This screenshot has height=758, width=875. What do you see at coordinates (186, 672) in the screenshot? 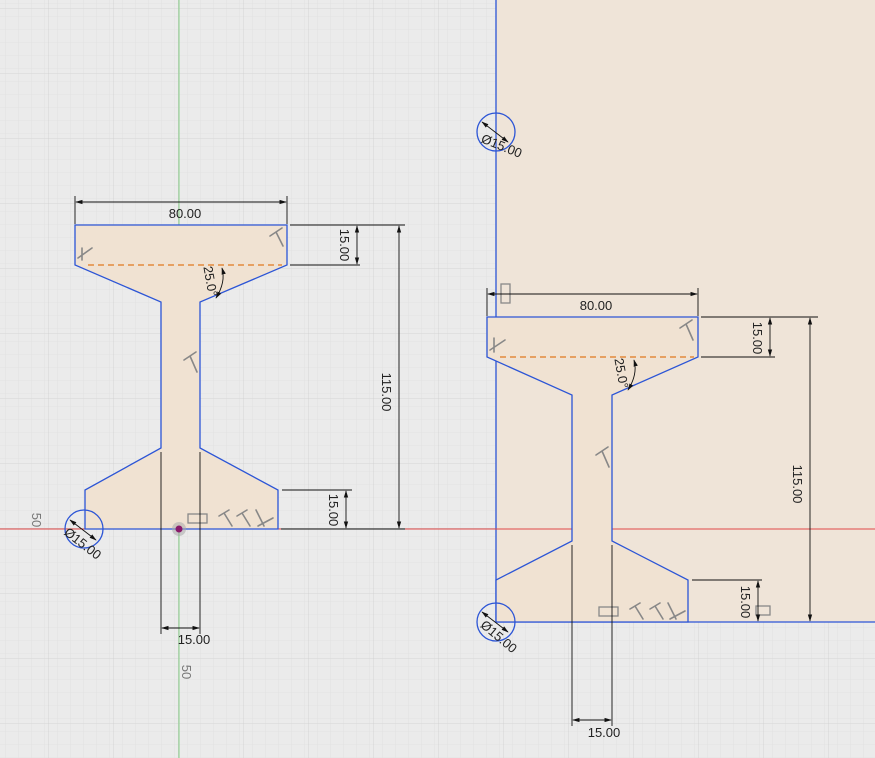
I see `y-axis-marker: 50` at bounding box center [186, 672].